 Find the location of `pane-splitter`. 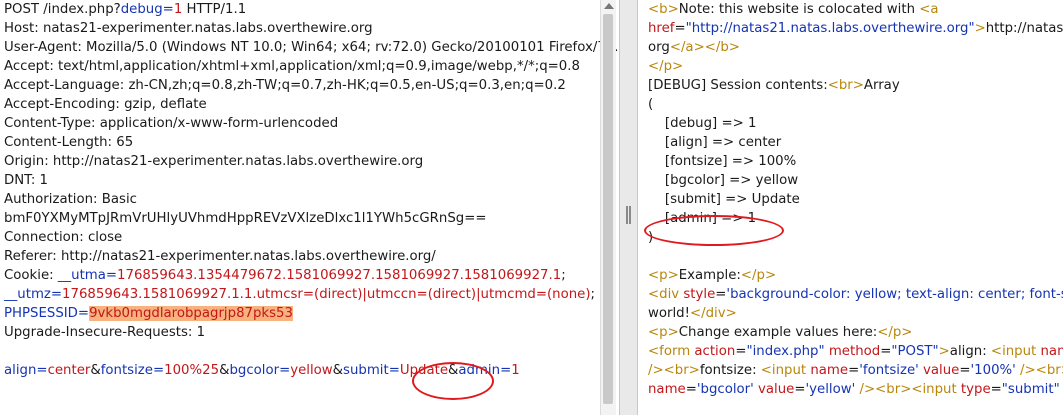

pane-splitter is located at coordinates (628, 207).